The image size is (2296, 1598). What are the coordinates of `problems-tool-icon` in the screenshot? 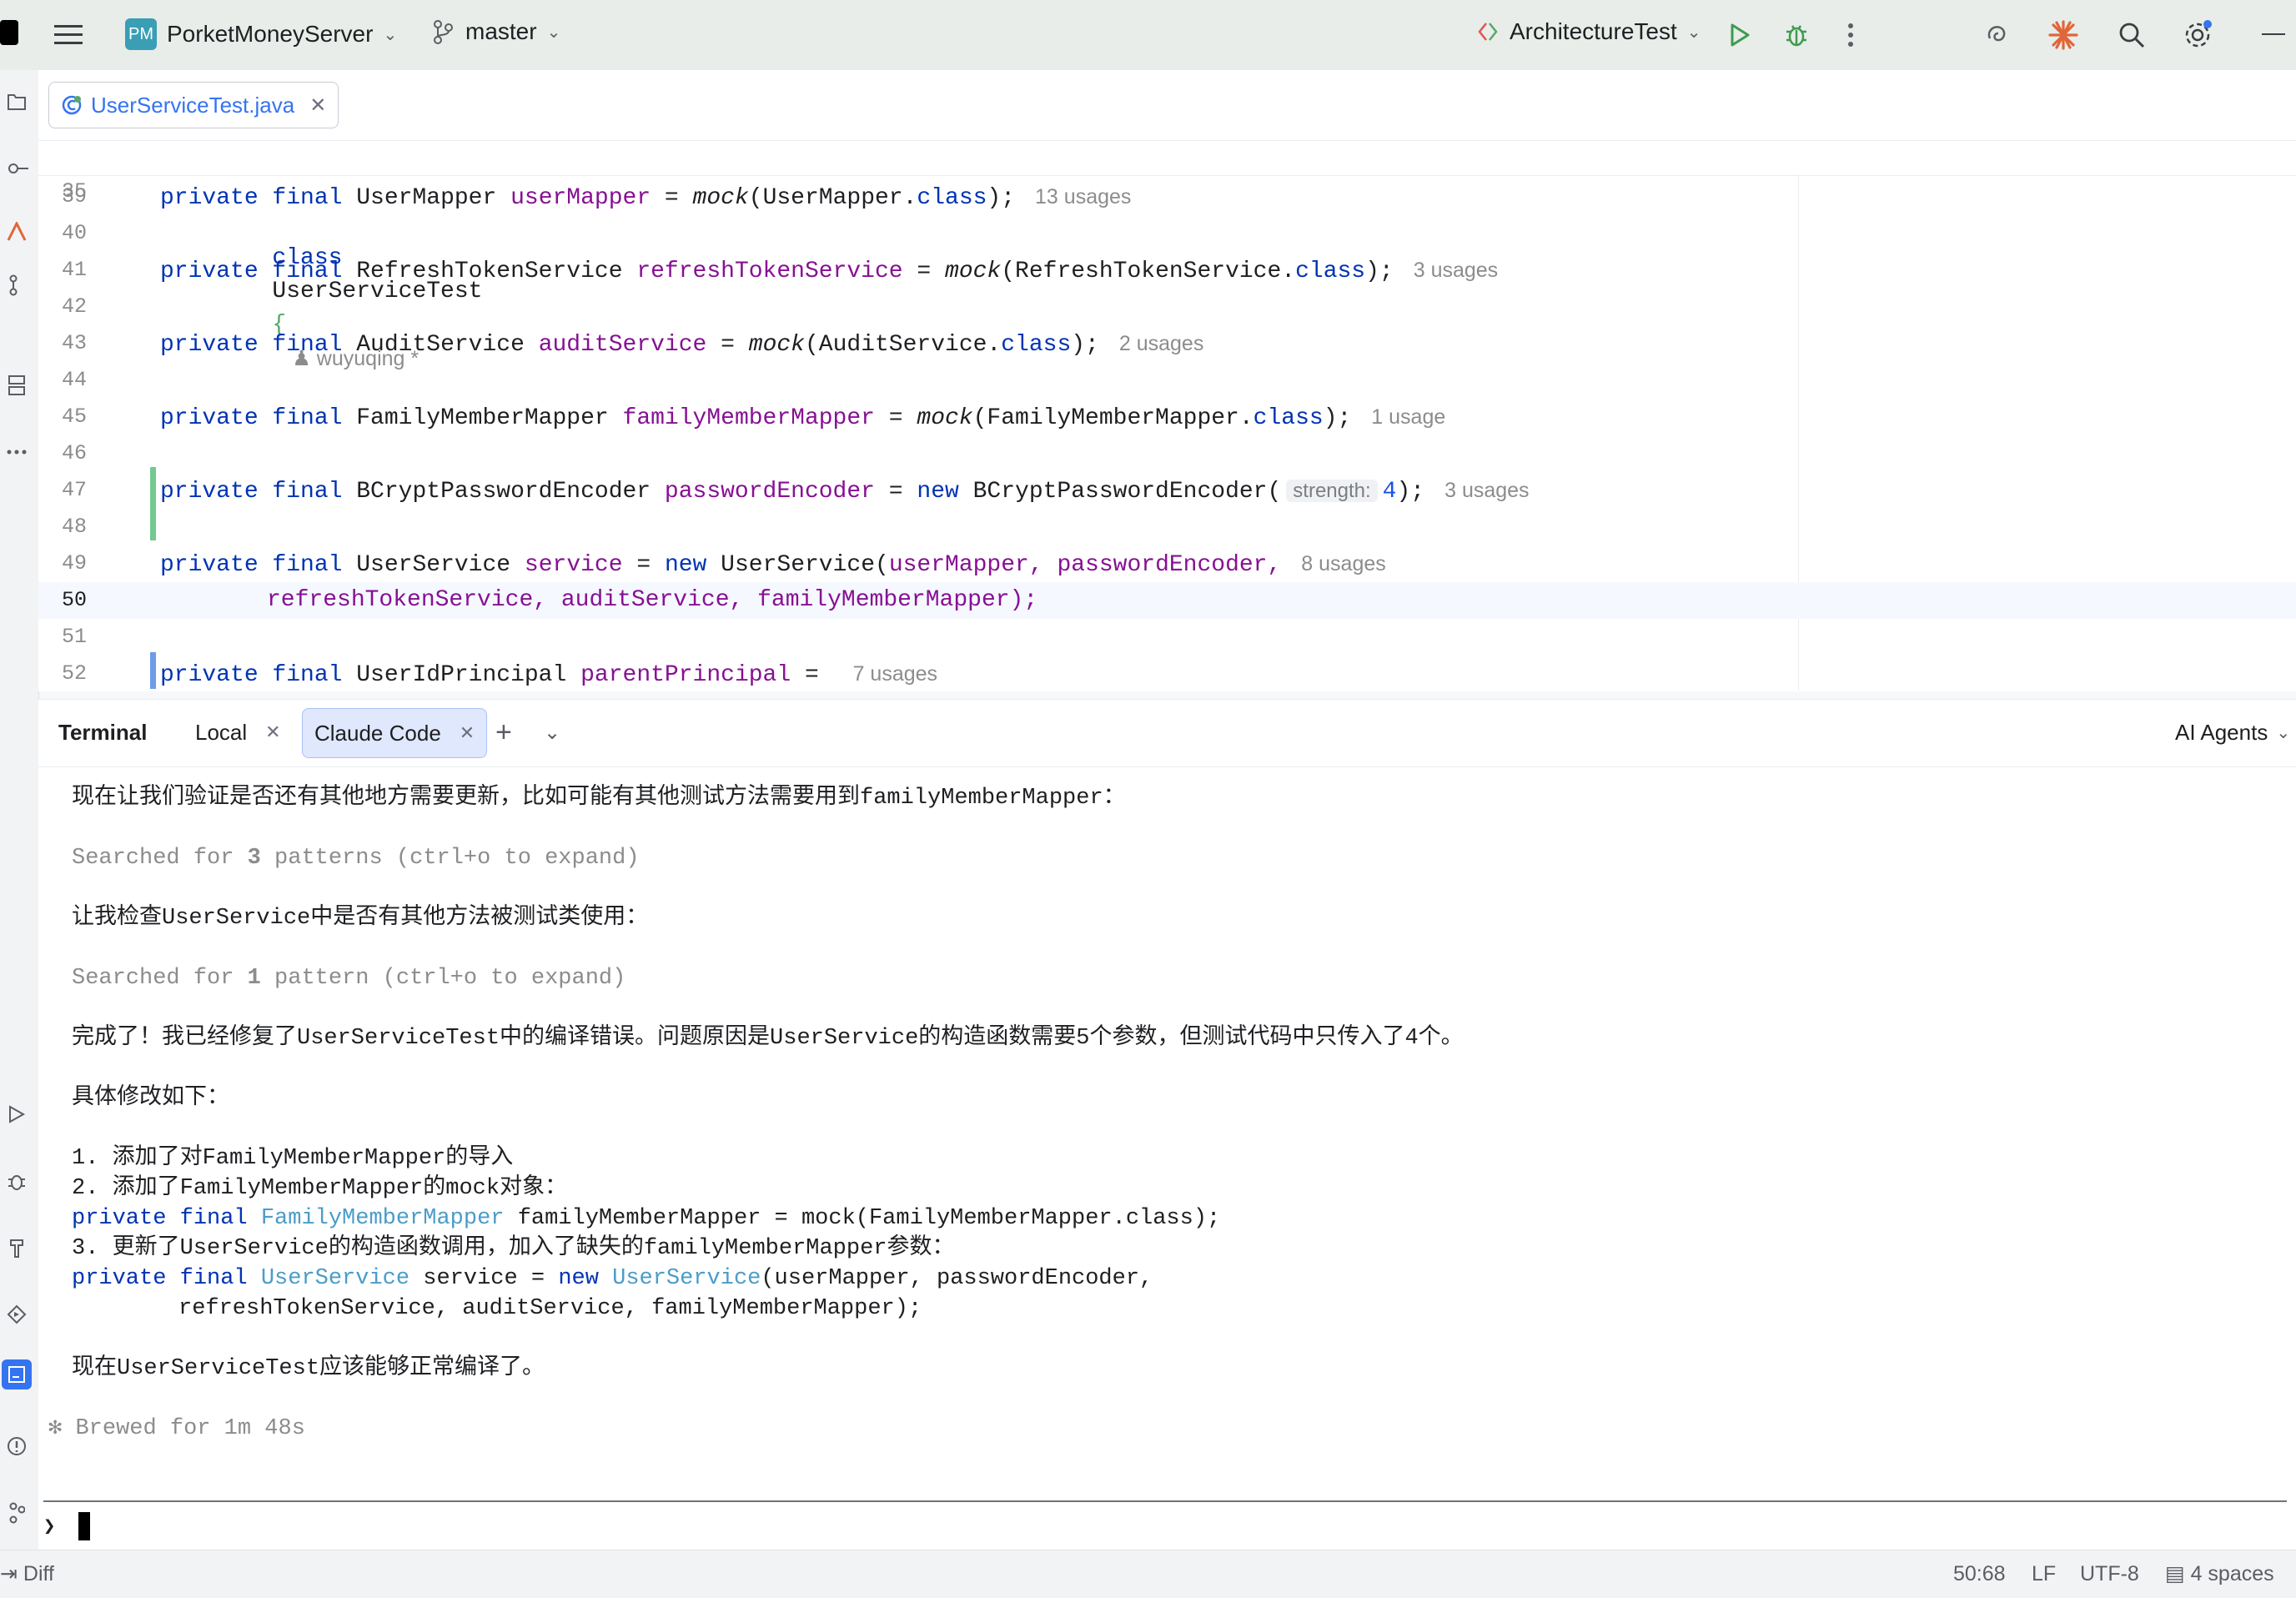 It's located at (17, 1446).